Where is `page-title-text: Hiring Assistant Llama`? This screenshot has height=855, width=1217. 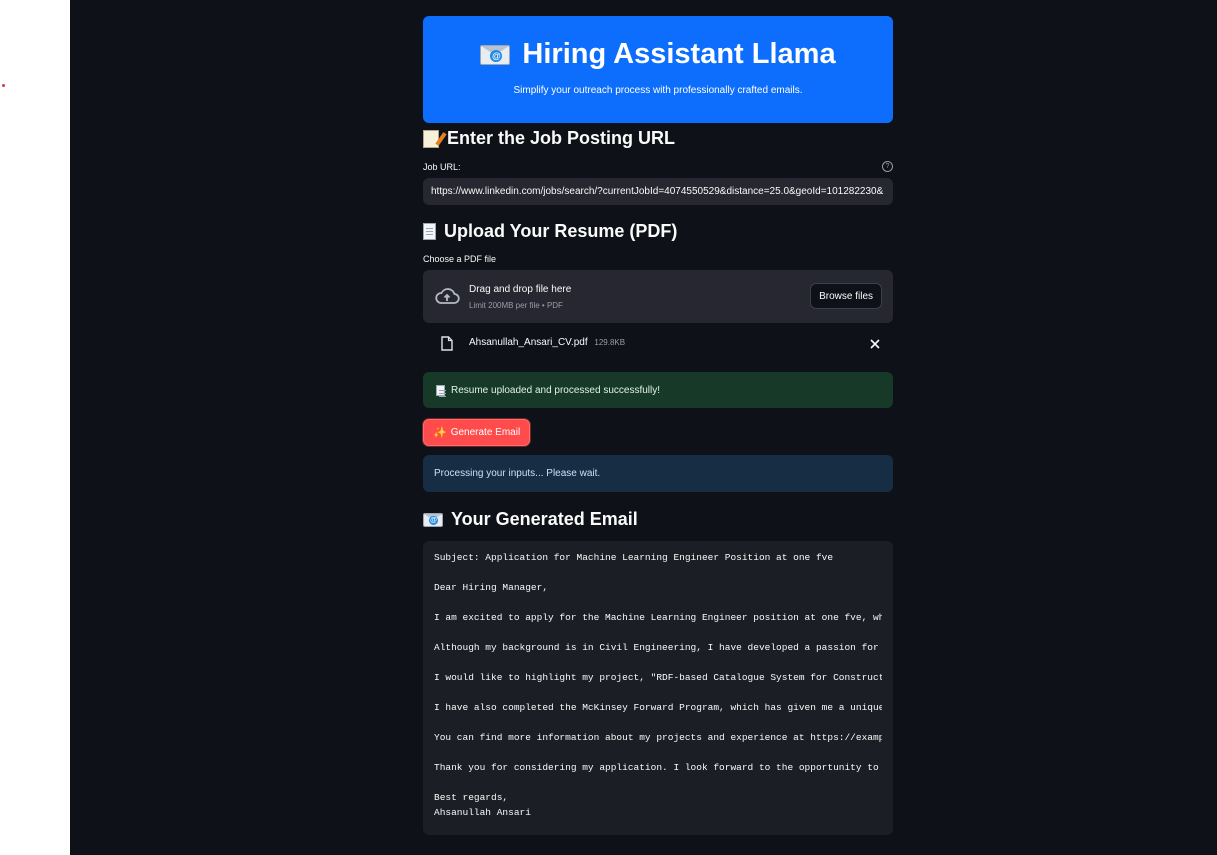
page-title-text: Hiring Assistant Llama is located at coordinates (679, 54).